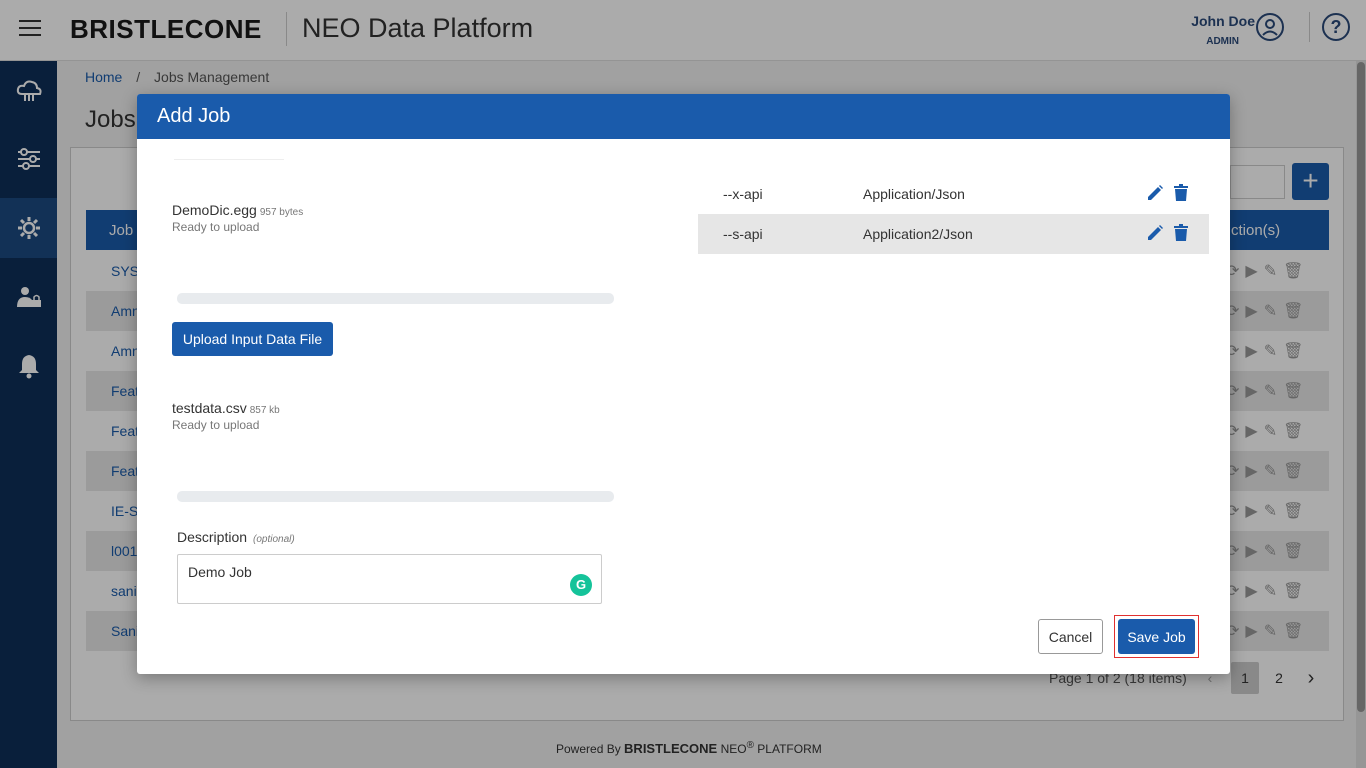 The width and height of the screenshot is (1366, 768). I want to click on param-row: --x-api Application/Json, so click(953, 194).